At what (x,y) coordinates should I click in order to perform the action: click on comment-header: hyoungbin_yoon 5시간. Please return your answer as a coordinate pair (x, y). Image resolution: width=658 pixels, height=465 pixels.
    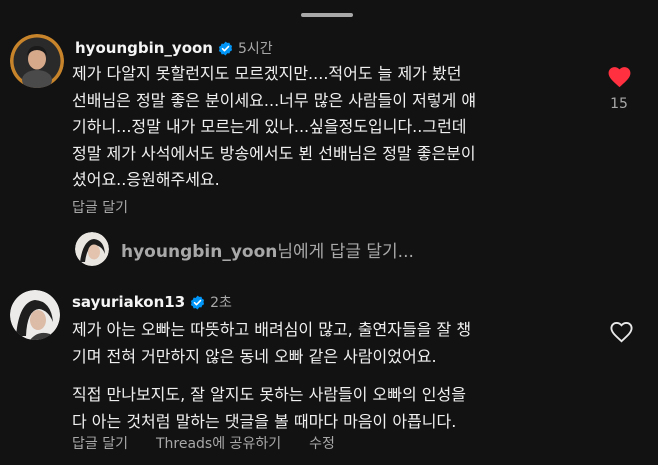
    Looking at the image, I should click on (174, 48).